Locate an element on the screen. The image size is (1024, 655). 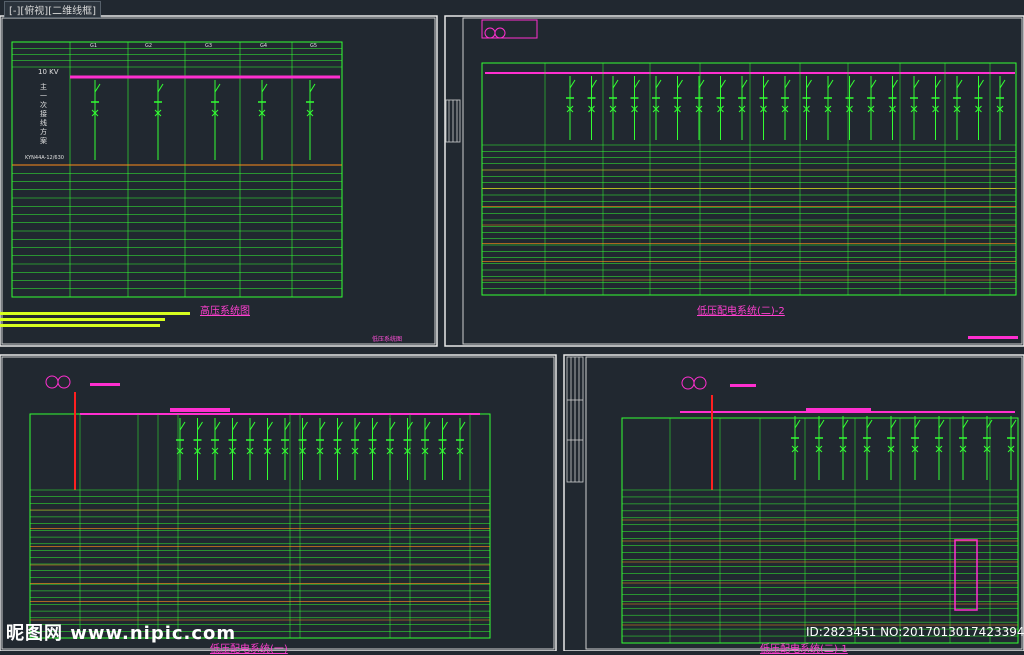
hv-system-title: 高压系统图 is located at coordinates (225, 311).